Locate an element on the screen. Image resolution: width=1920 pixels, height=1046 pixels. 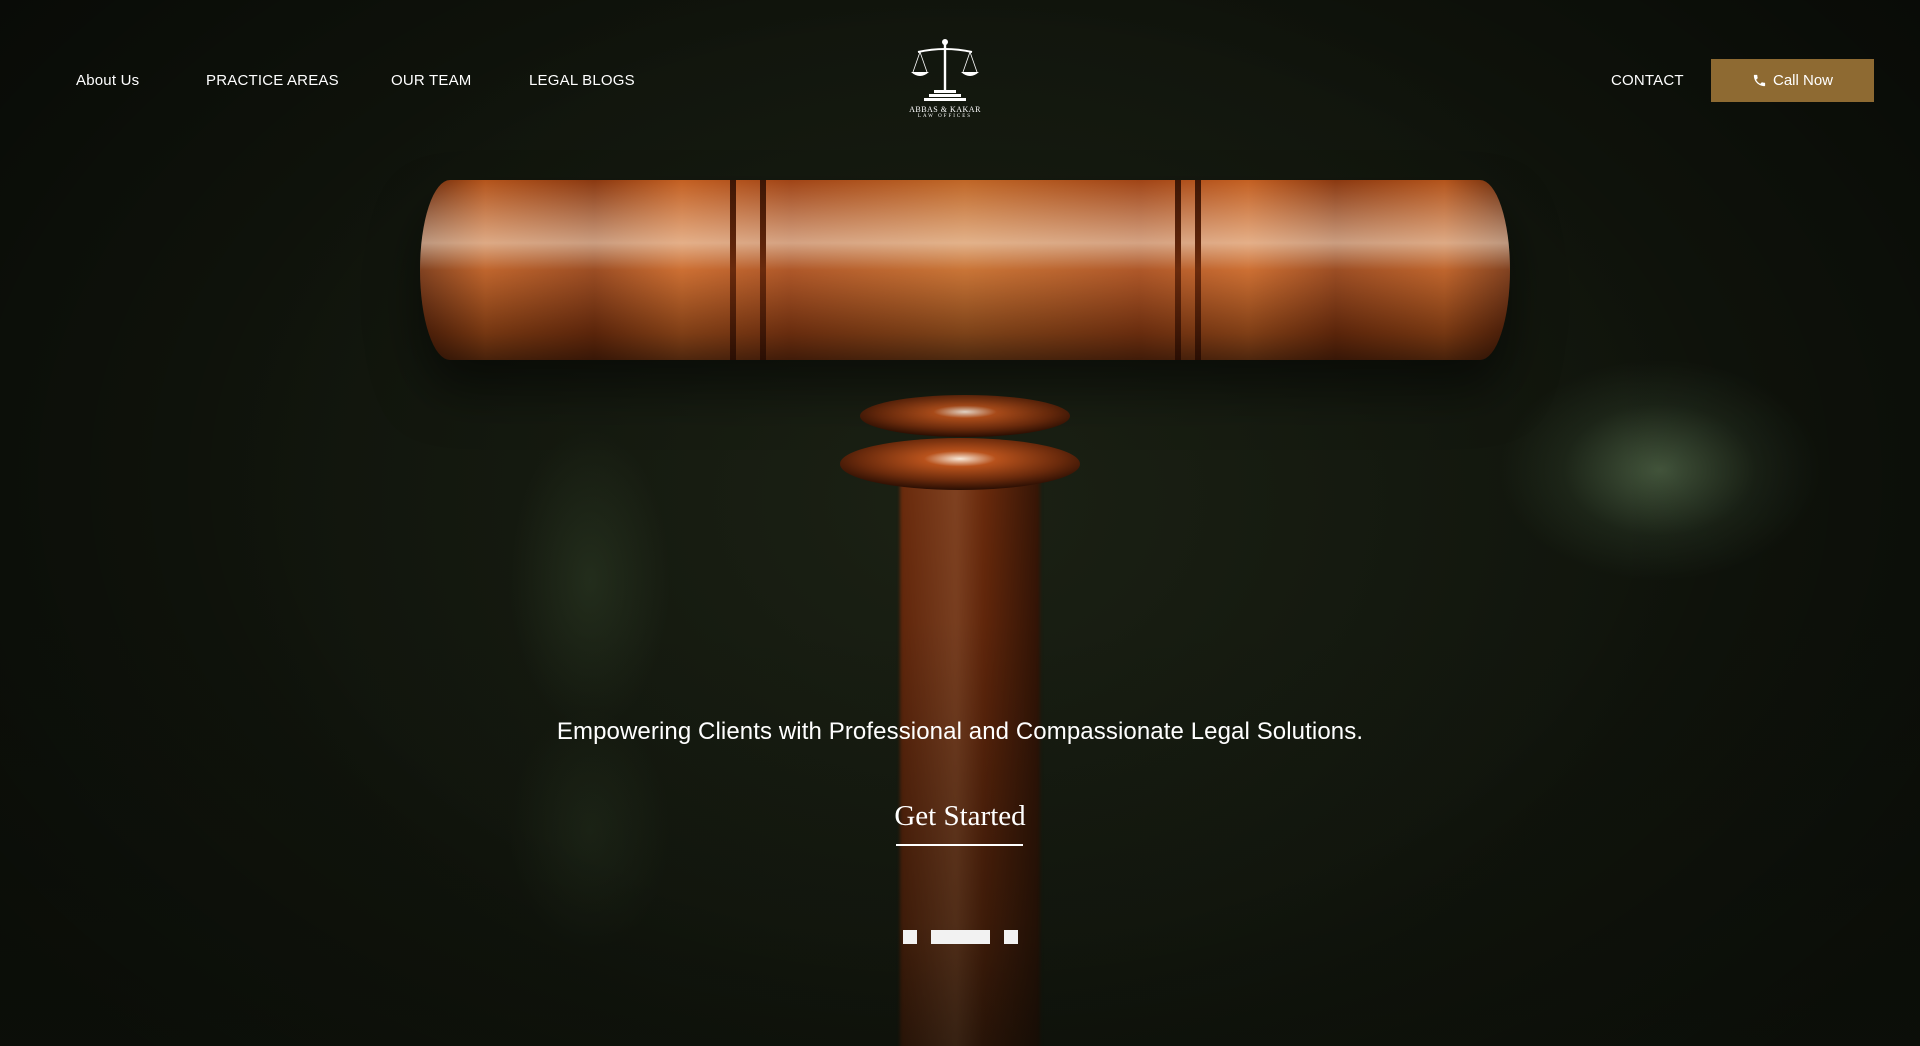
site-logo: ABBAS & KAKAR LAW OFFICES is located at coordinates (945, 82).